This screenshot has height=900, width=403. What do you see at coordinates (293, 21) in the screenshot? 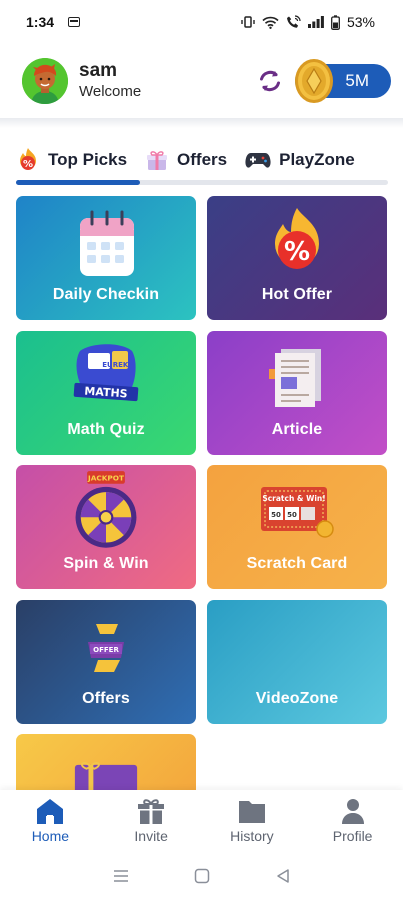
I see `wifi-calling-icon` at bounding box center [293, 21].